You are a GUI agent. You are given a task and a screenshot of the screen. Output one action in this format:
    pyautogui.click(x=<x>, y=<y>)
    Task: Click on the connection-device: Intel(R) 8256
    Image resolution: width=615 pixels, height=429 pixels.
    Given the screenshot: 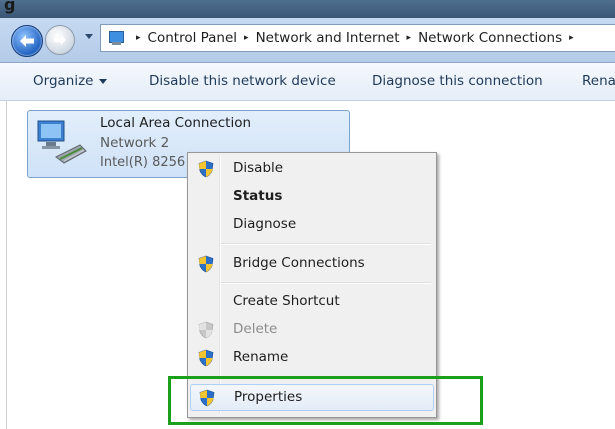 What is the action you would take?
    pyautogui.click(x=143, y=162)
    